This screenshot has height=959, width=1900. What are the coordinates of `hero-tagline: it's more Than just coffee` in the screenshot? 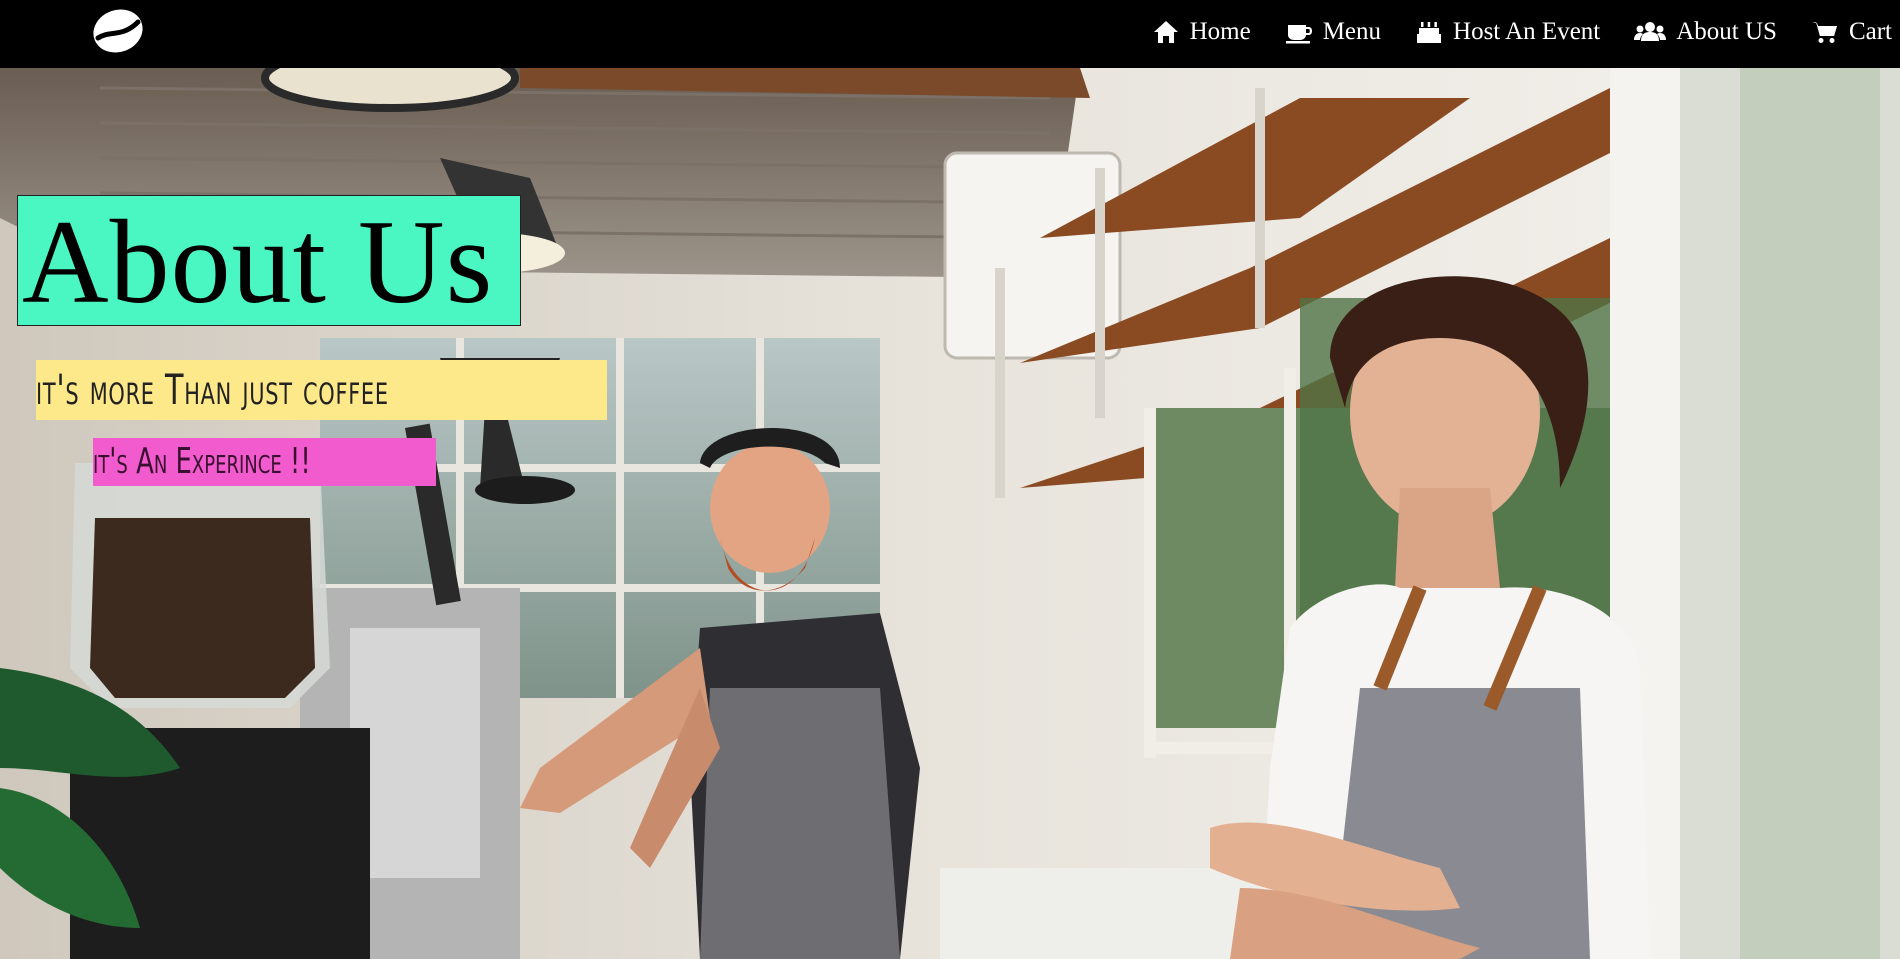 It's located at (321, 390).